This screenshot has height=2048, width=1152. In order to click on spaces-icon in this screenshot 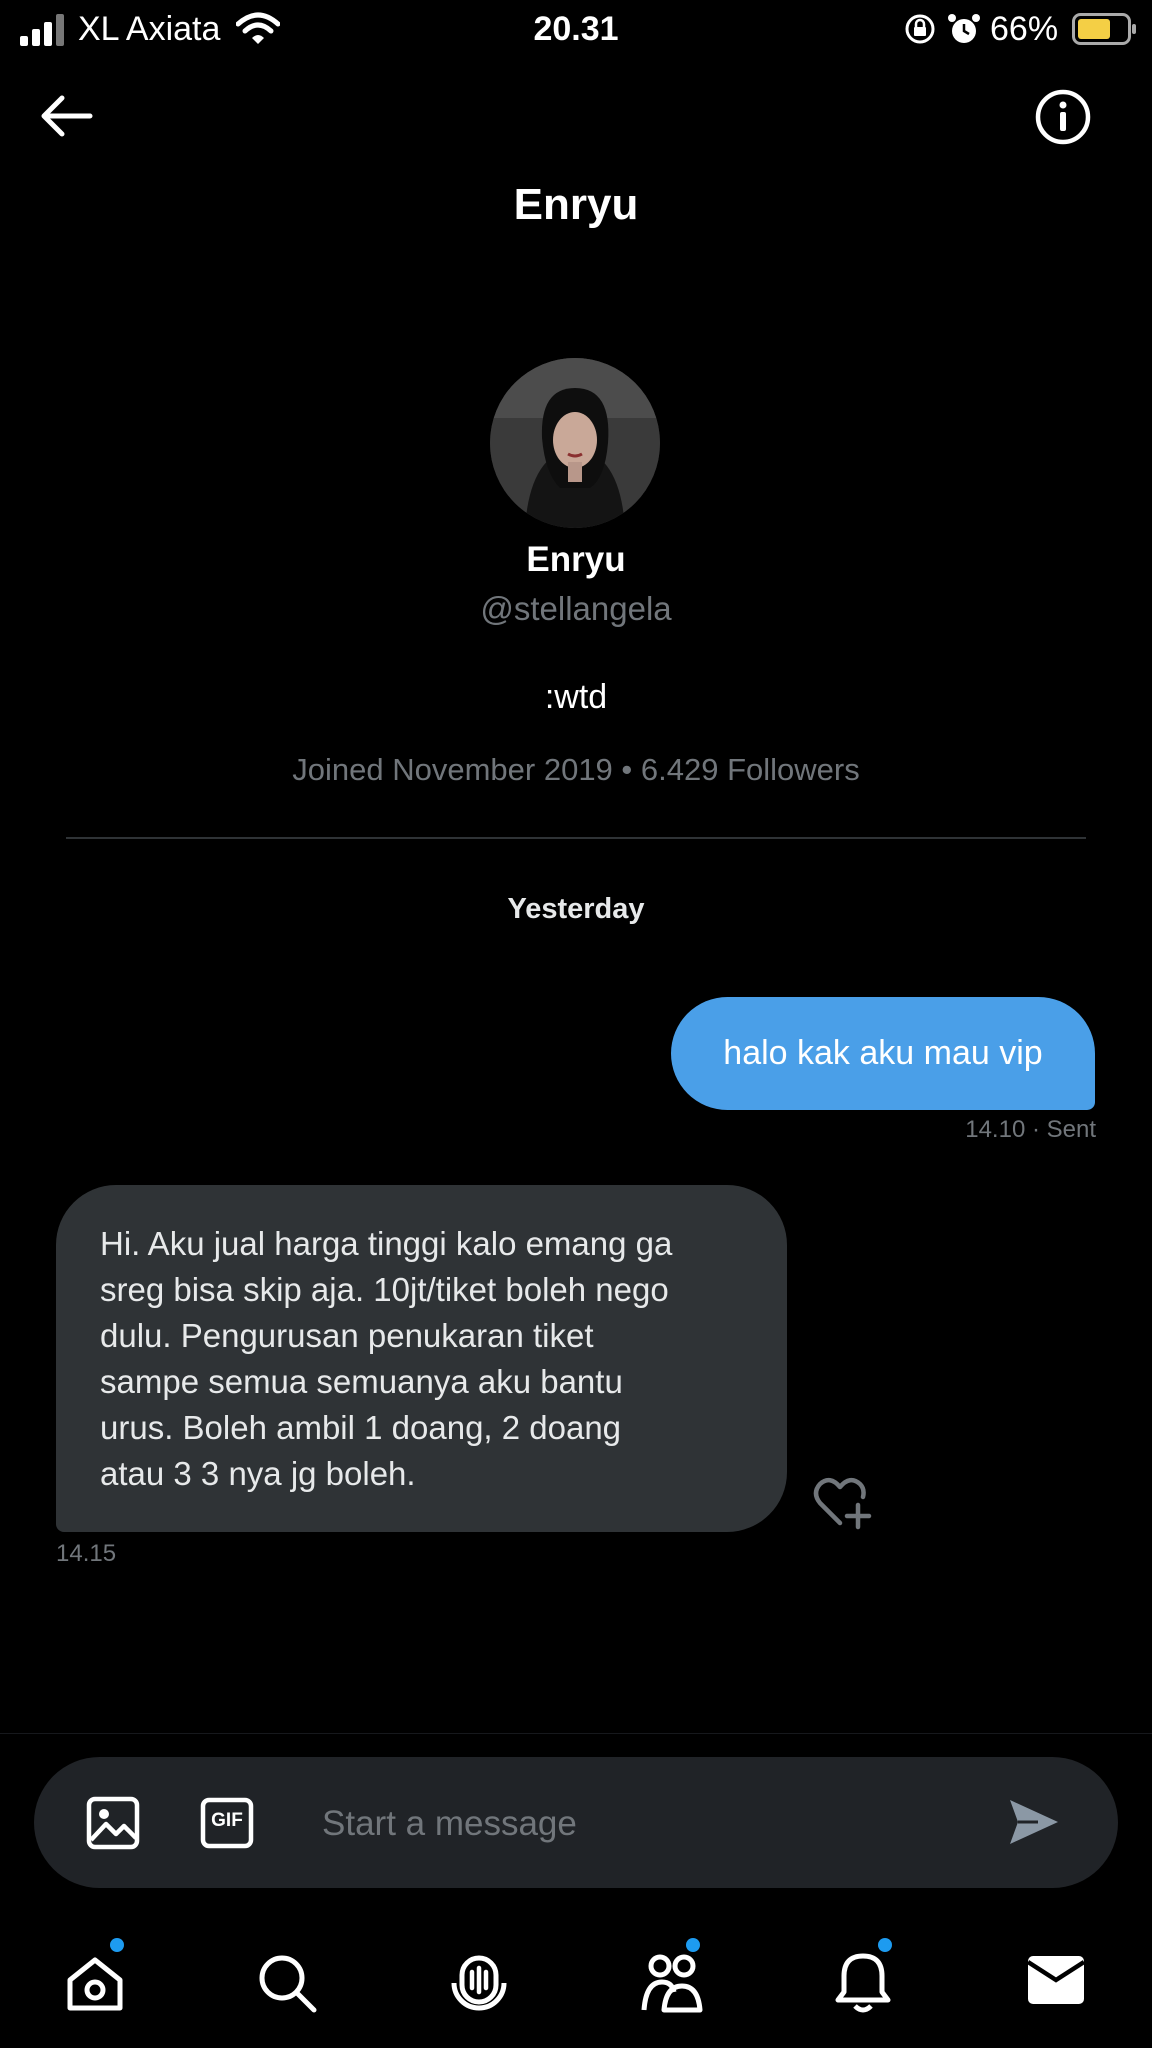, I will do `click(479, 1983)`.